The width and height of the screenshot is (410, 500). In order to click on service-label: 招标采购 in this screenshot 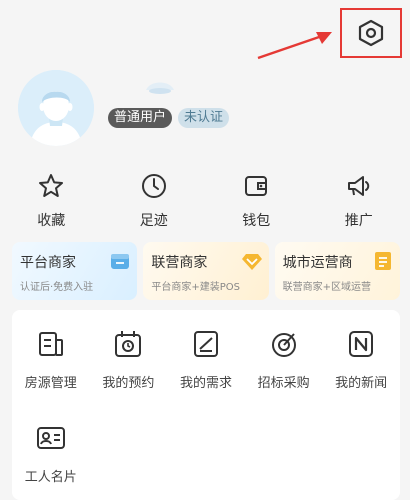, I will do `click(283, 383)`.